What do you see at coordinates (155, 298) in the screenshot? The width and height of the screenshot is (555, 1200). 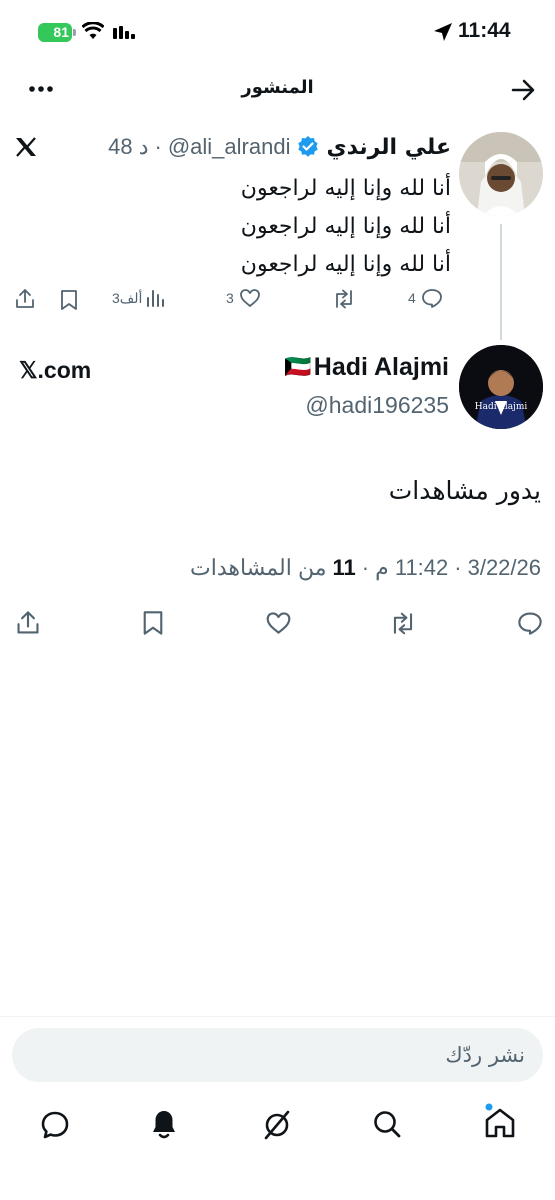 I see `views-icon` at bounding box center [155, 298].